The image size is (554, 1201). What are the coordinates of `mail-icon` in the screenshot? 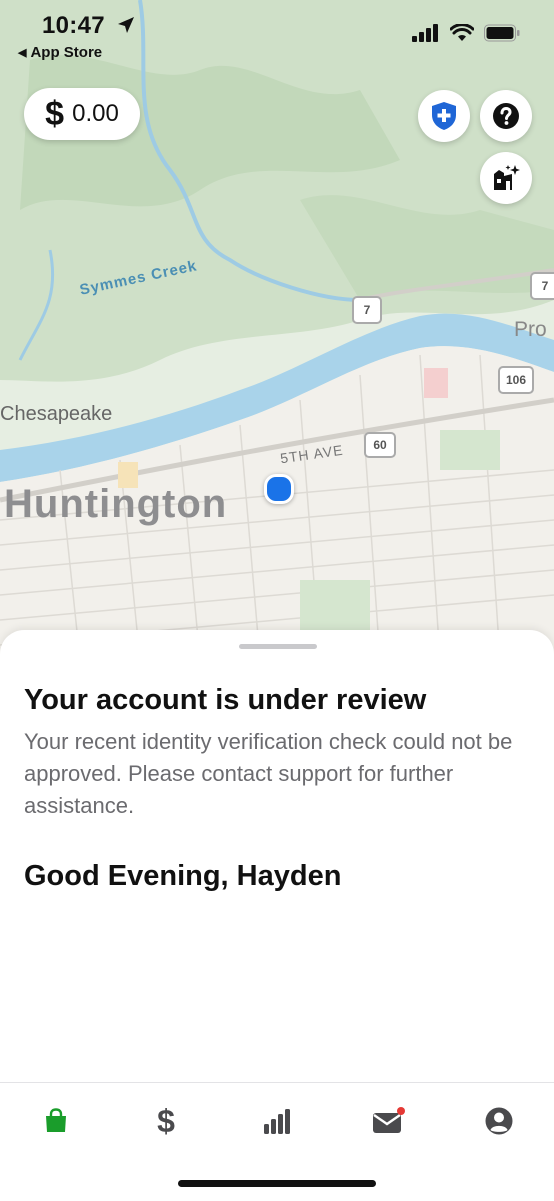 It's located at (389, 1120).